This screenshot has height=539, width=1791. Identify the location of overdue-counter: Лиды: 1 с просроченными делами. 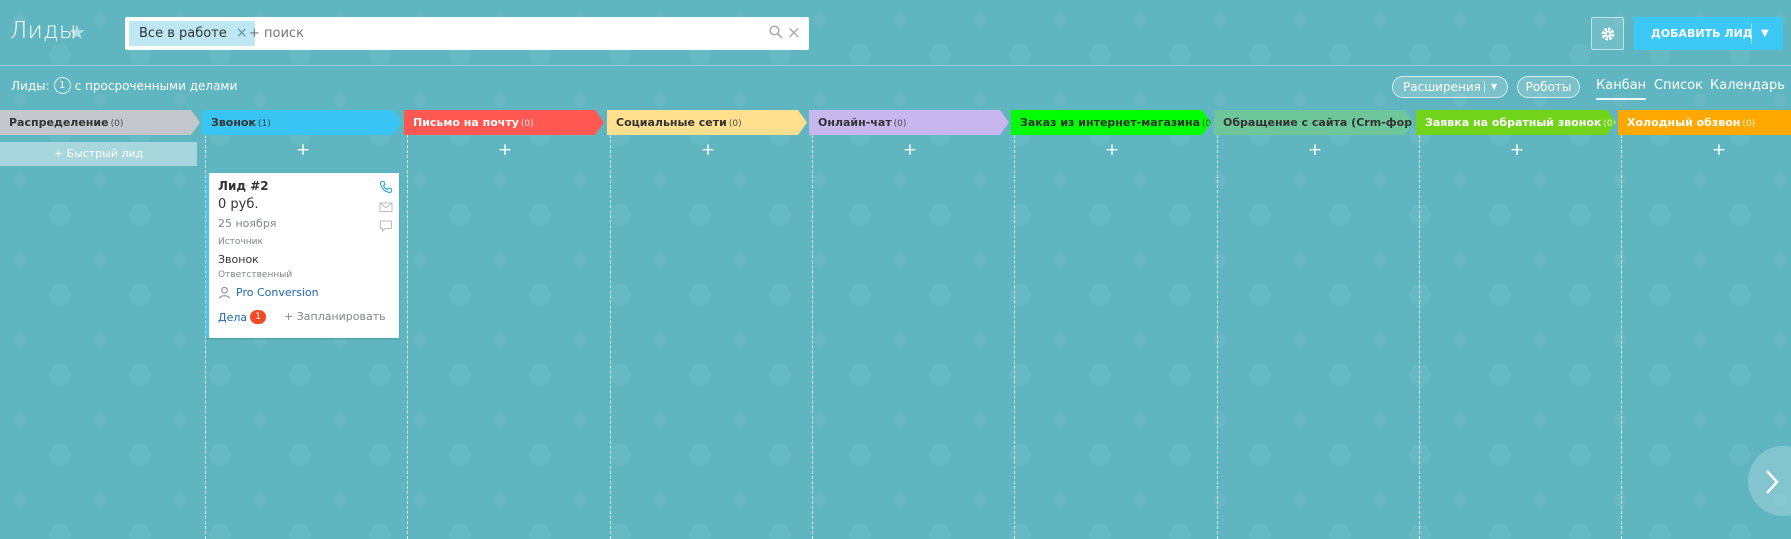
(124, 85).